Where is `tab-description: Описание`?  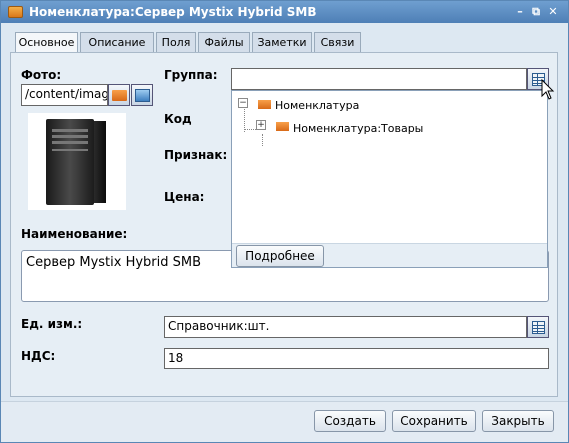
tab-description: Описание is located at coordinates (117, 42).